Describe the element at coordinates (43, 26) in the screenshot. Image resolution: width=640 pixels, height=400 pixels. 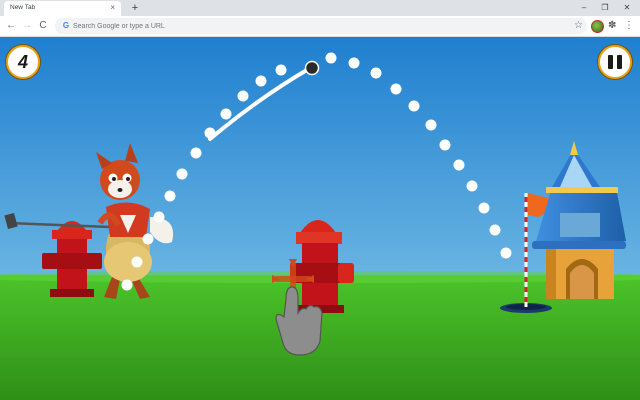
I see `reload-button: C` at that location.